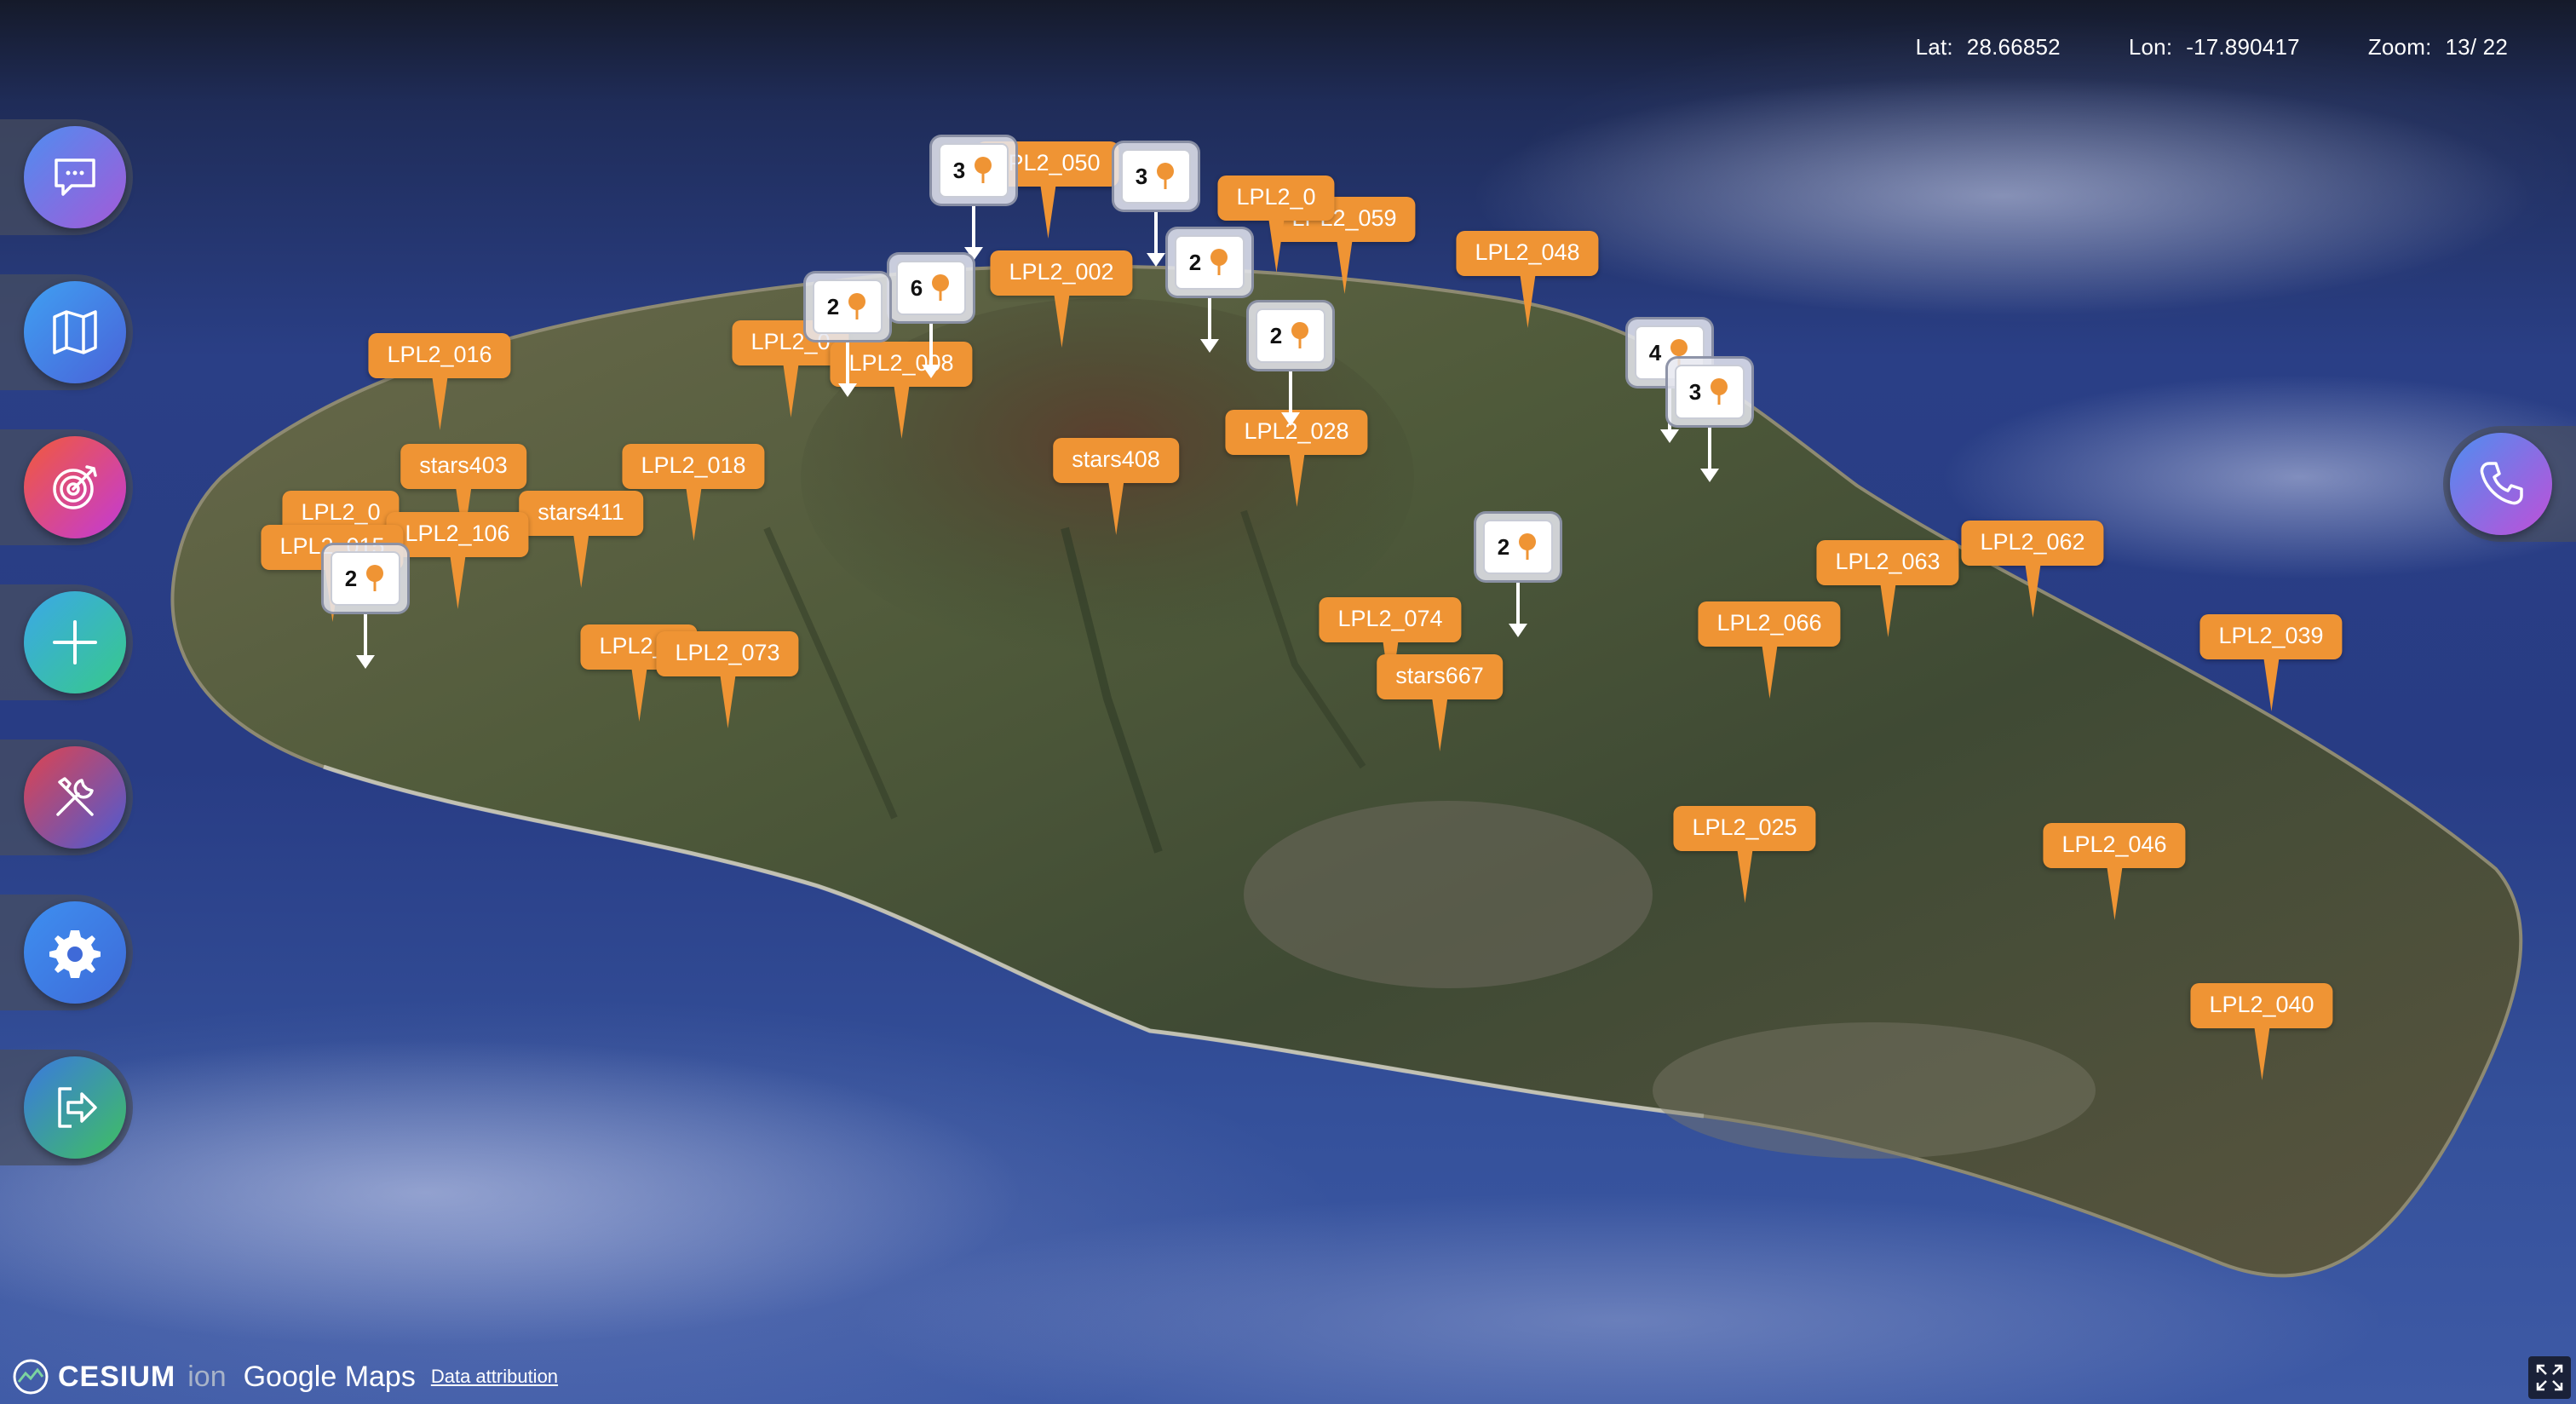  I want to click on target-icon, so click(75, 487).